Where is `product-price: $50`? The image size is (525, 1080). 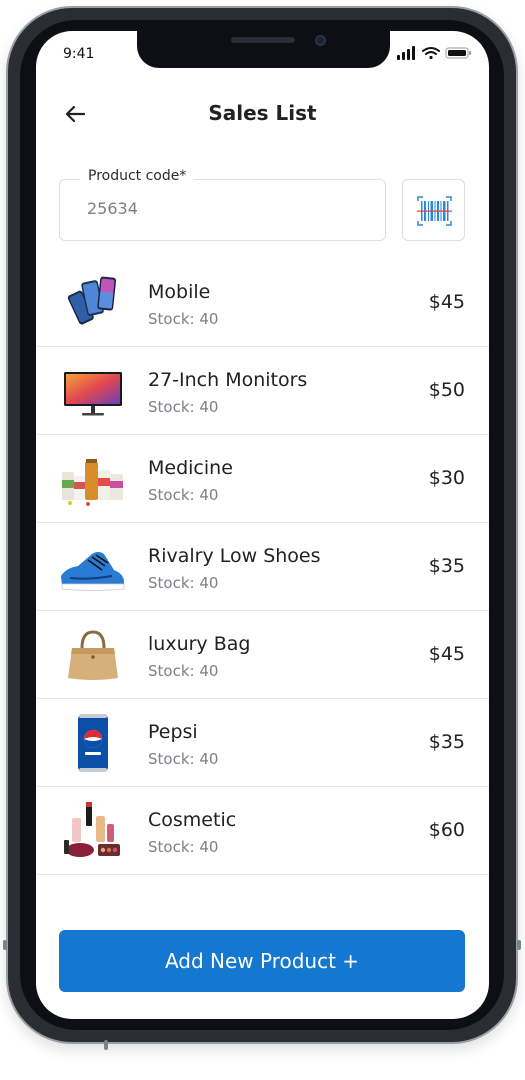 product-price: $50 is located at coordinates (446, 390).